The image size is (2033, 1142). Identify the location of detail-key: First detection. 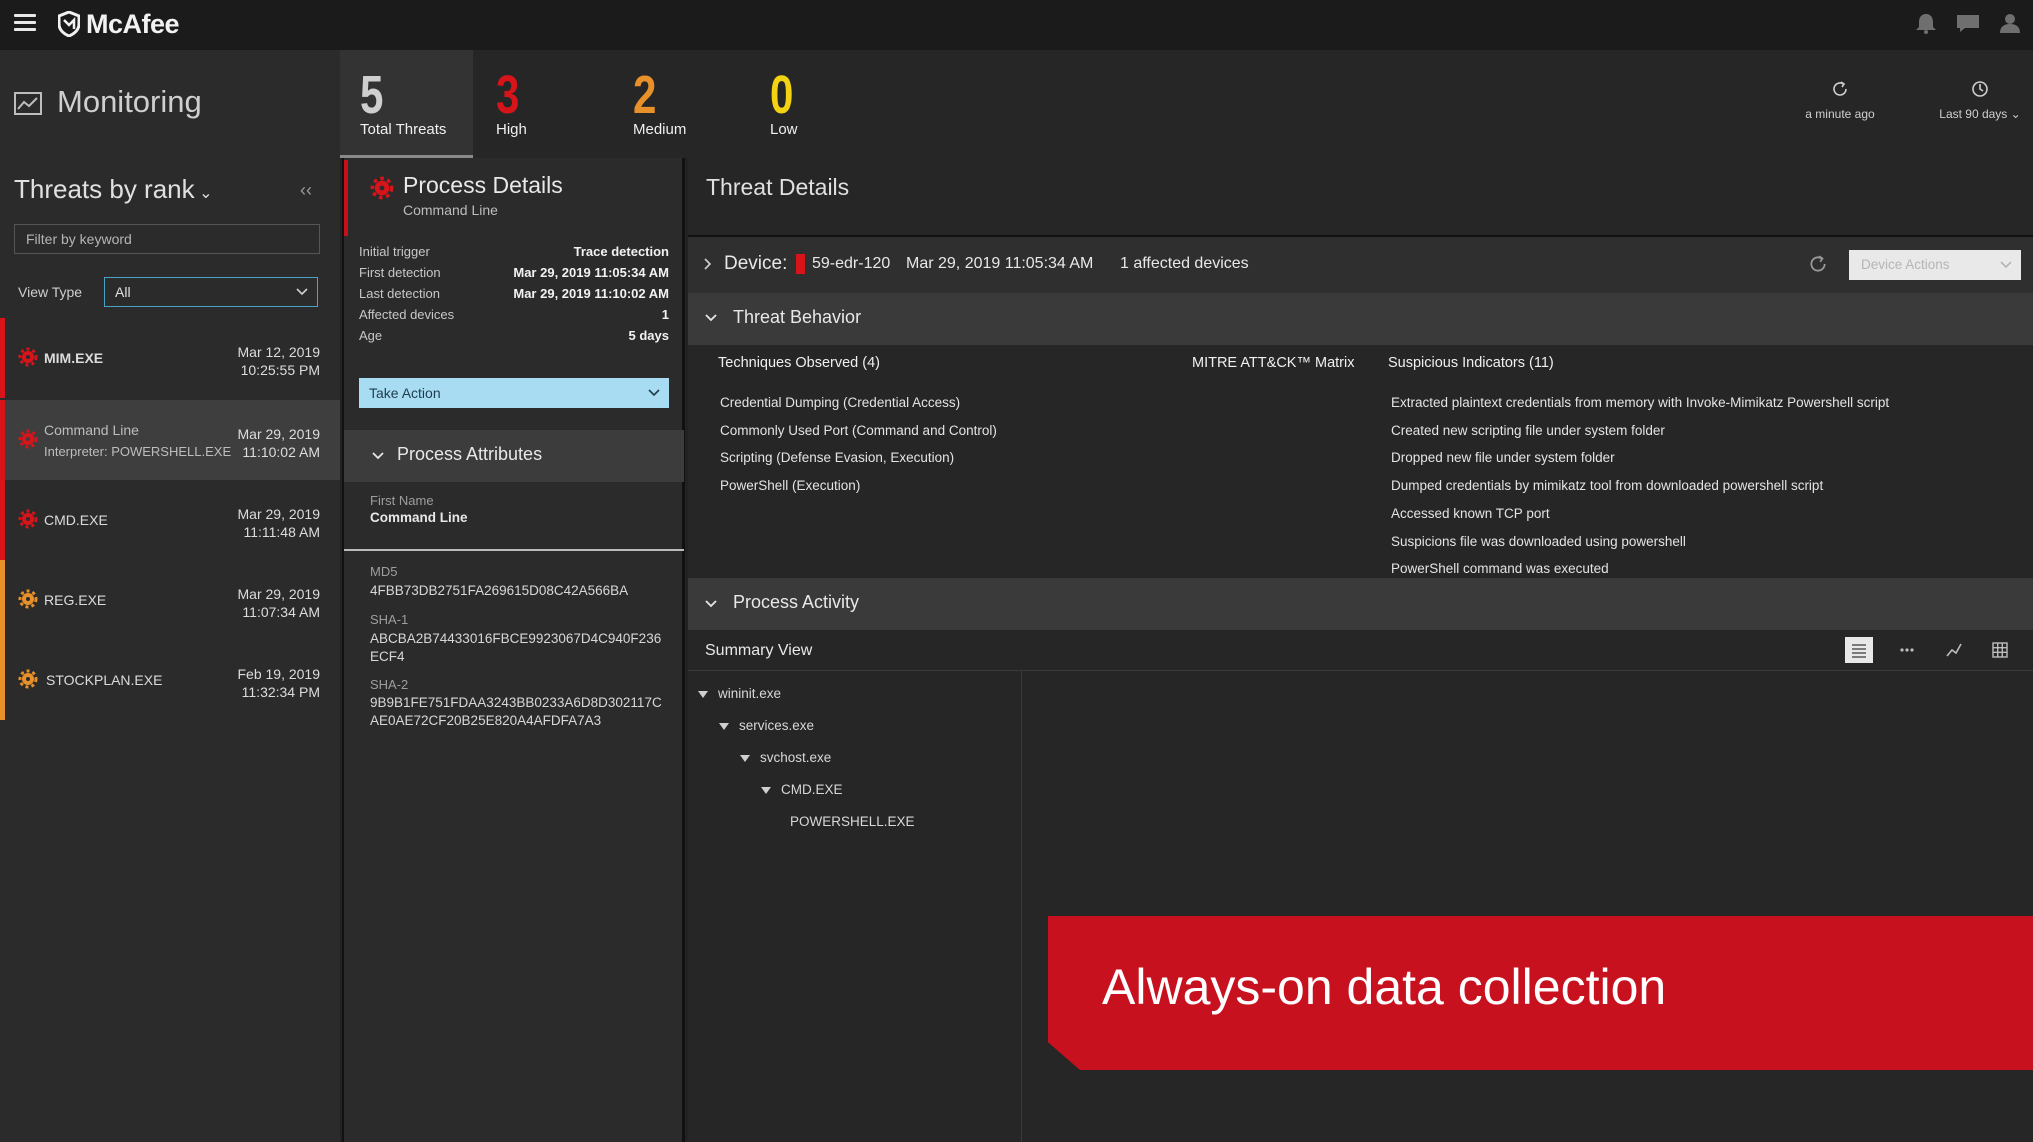
(400, 272).